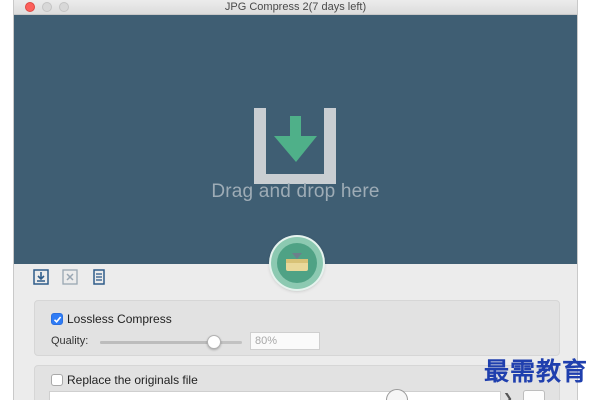  What do you see at coordinates (295, 191) in the screenshot?
I see `drop-prompt: Drag and drop here` at bounding box center [295, 191].